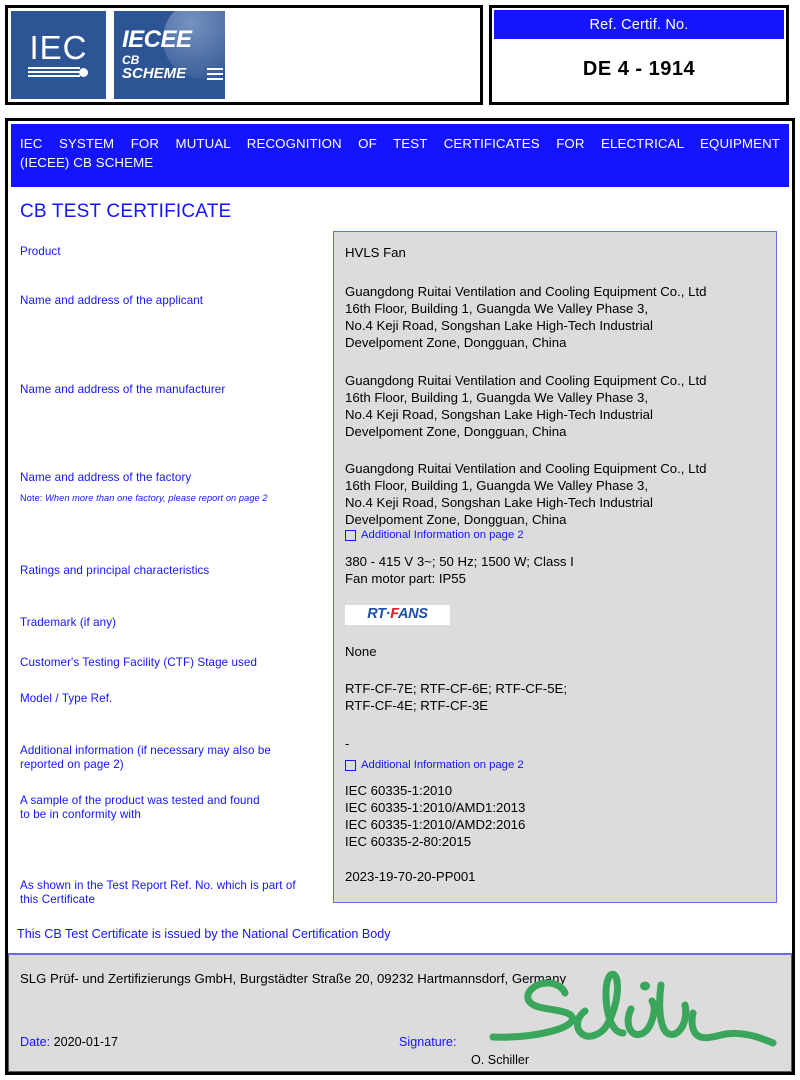 This screenshot has height=1080, width=800. Describe the element at coordinates (442, 534) in the screenshot. I see `additional-info-link-factory-label: Additional Information on page 2` at that location.